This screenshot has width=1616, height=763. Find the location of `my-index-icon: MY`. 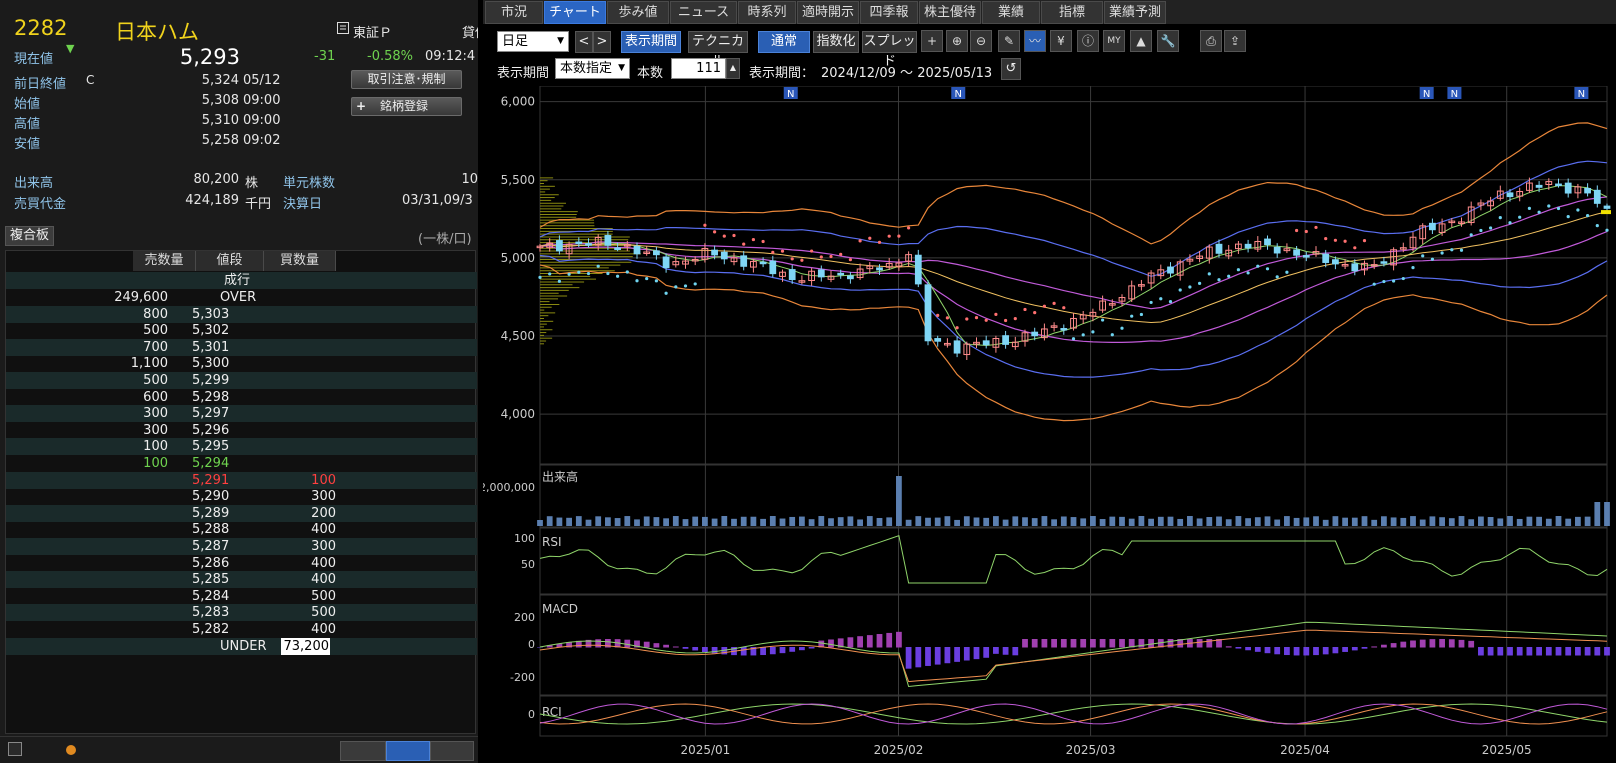

my-index-icon: MY is located at coordinates (1114, 41).